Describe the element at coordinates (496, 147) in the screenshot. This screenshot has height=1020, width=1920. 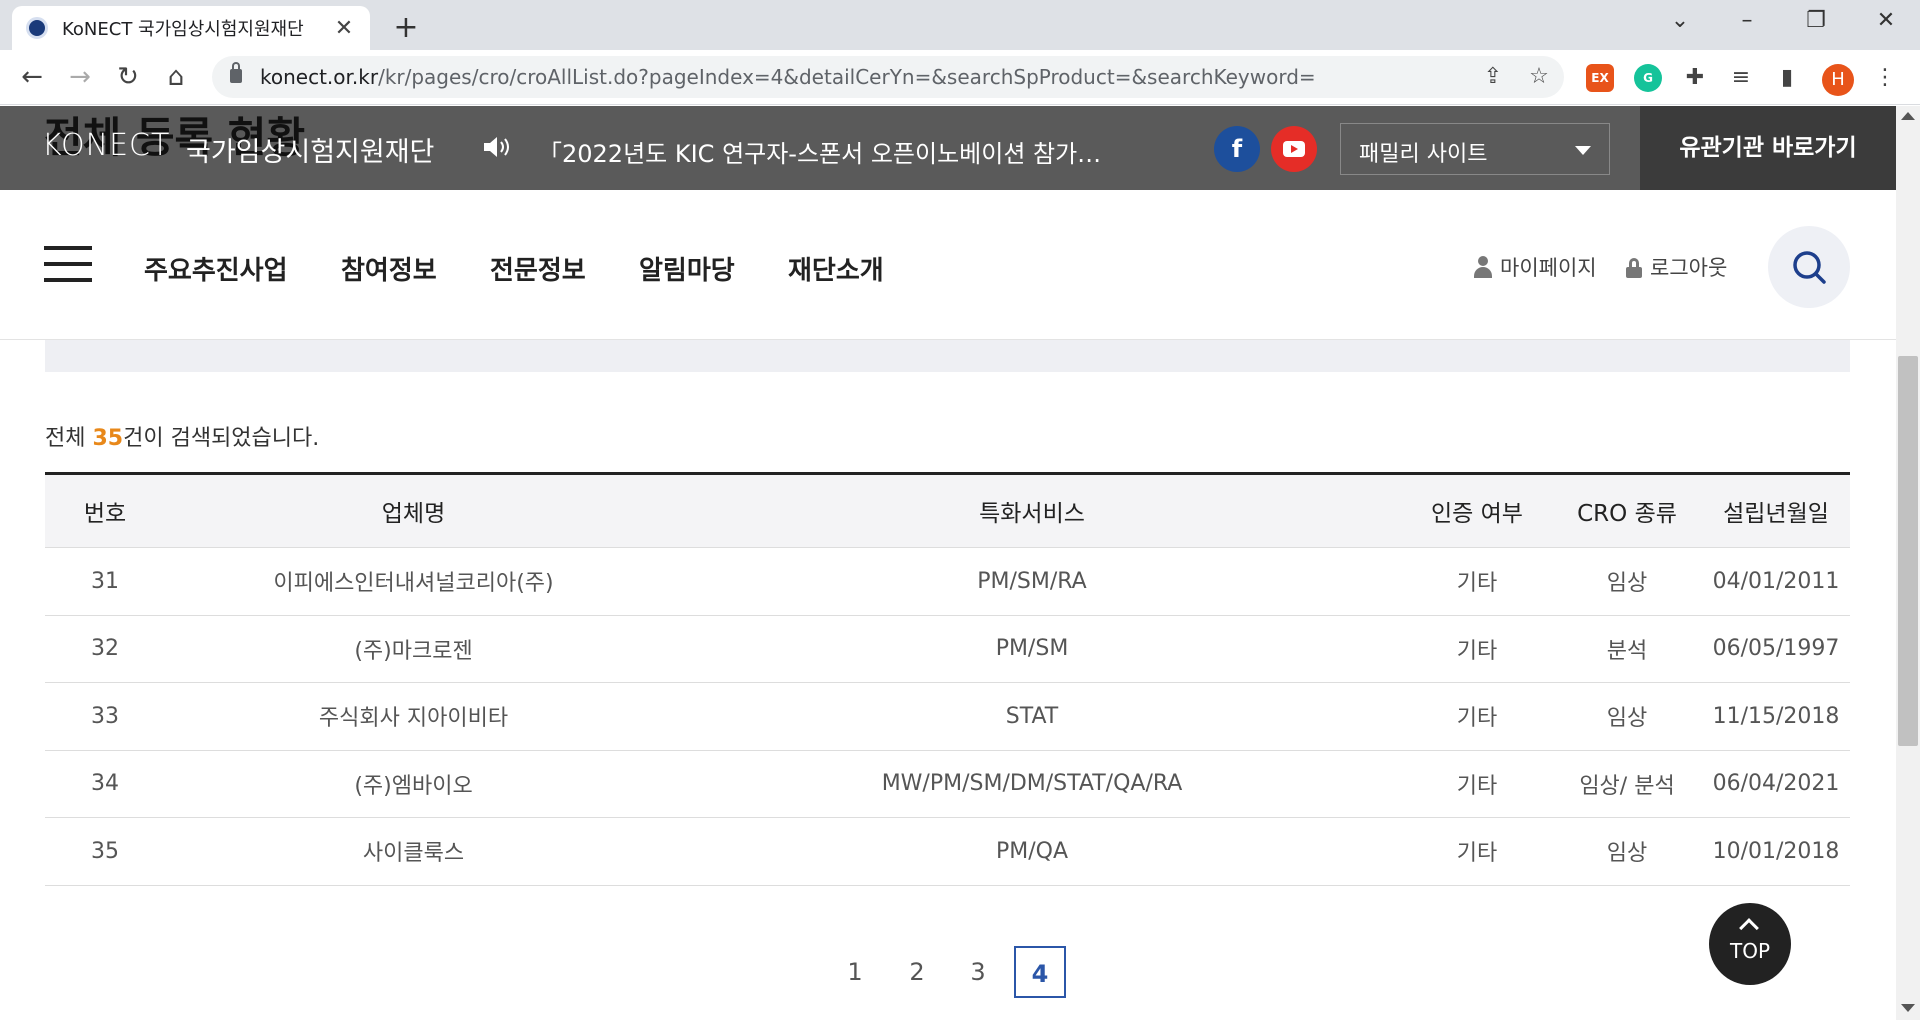
I see `speaker-icon` at that location.